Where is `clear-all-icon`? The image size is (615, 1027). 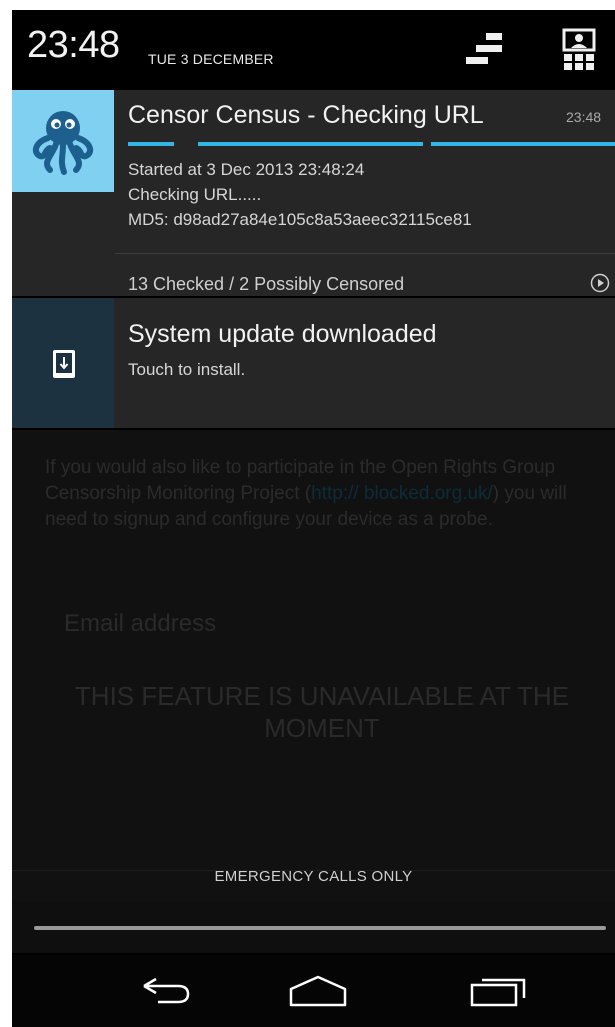
clear-all-icon is located at coordinates (487, 49).